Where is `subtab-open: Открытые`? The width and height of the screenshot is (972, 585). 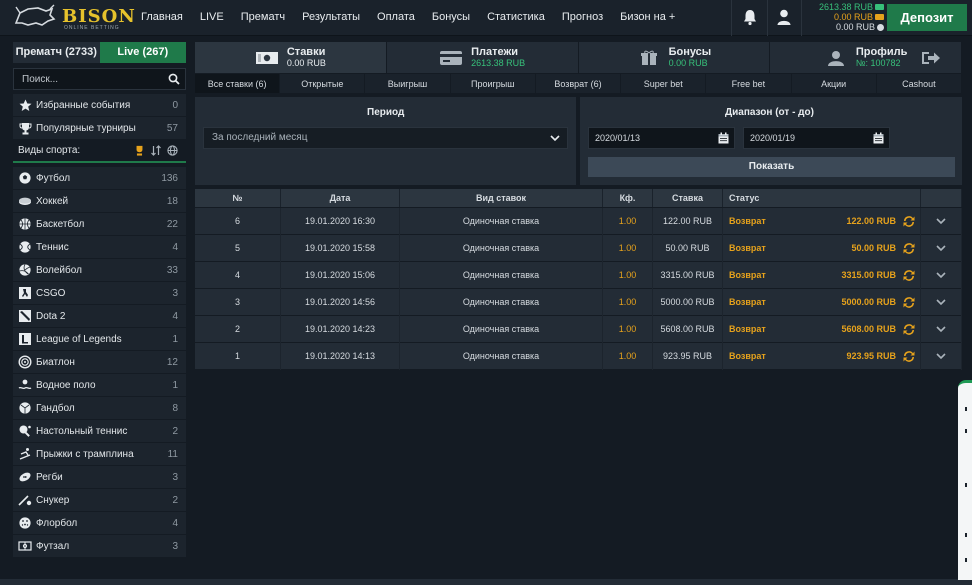
subtab-open: Открытые is located at coordinates (323, 83).